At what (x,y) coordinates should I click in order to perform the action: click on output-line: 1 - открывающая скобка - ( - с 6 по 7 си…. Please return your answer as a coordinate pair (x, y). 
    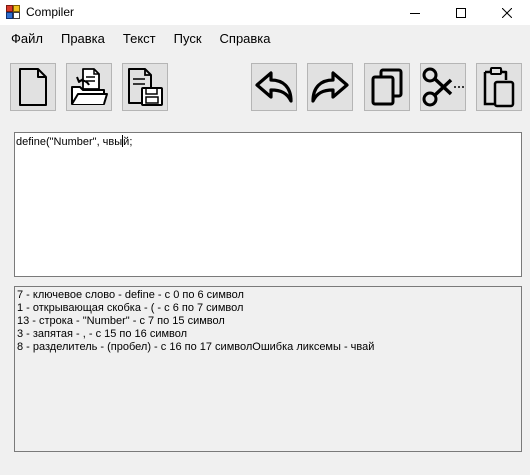
    Looking at the image, I should click on (130, 308).